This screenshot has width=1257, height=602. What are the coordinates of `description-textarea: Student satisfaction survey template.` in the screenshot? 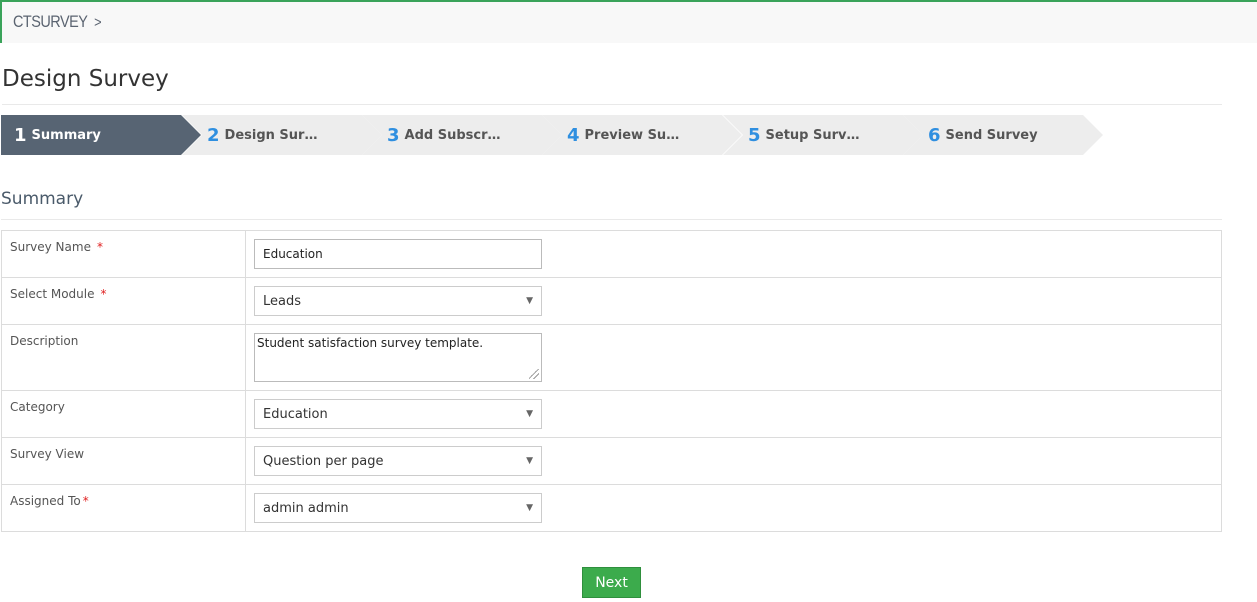 It's located at (398, 357).